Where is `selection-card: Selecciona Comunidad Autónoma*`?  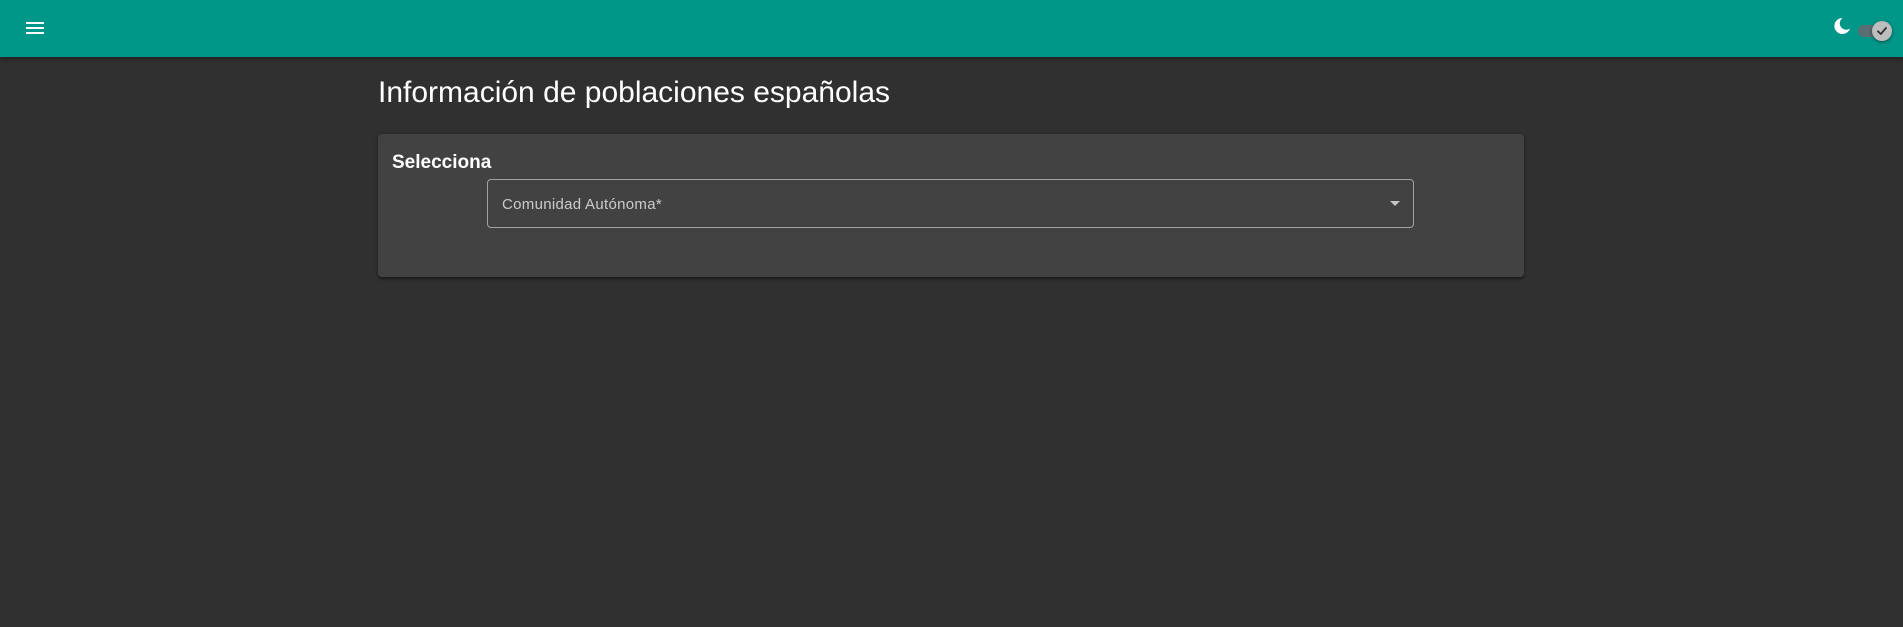 selection-card: Selecciona Comunidad Autónoma* is located at coordinates (951, 205).